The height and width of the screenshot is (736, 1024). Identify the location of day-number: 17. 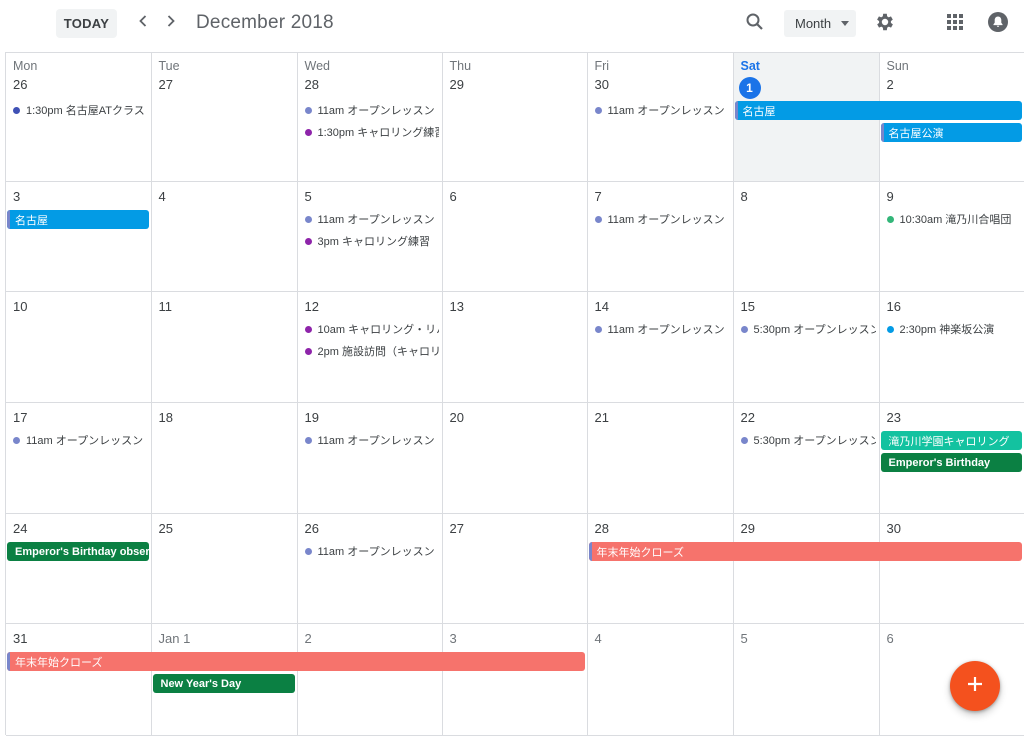
(20, 417).